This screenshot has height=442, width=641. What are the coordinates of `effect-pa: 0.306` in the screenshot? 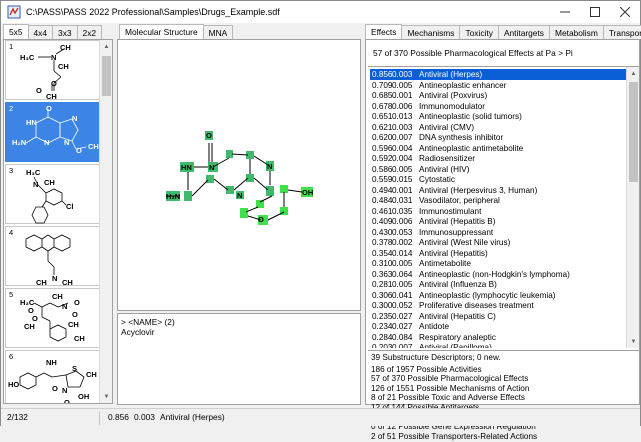 It's located at (382, 295).